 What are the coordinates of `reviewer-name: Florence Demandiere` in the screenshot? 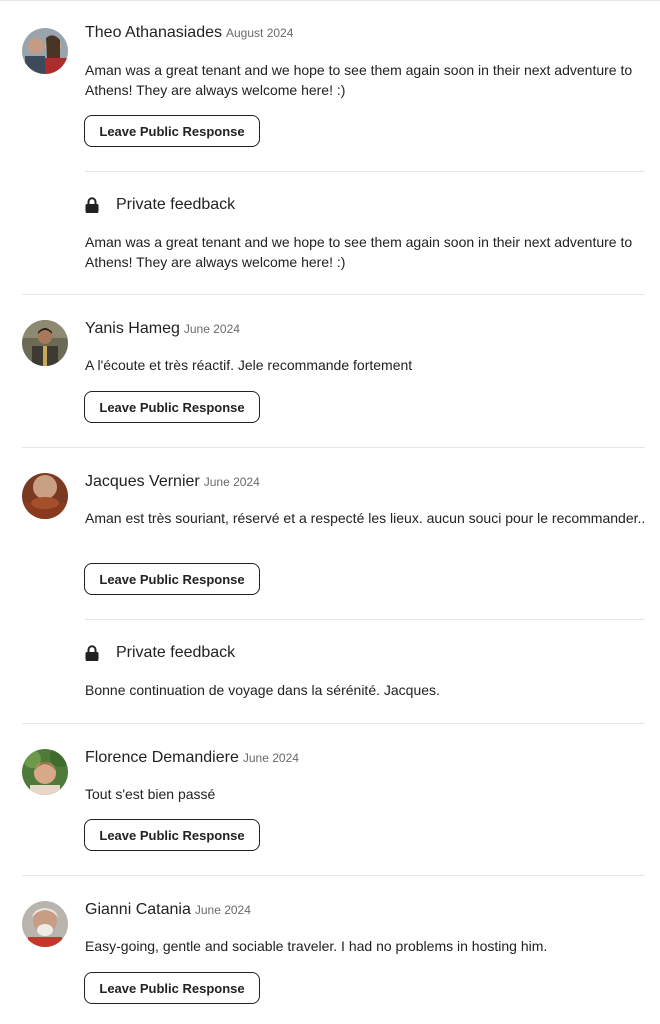 It's located at (162, 757).